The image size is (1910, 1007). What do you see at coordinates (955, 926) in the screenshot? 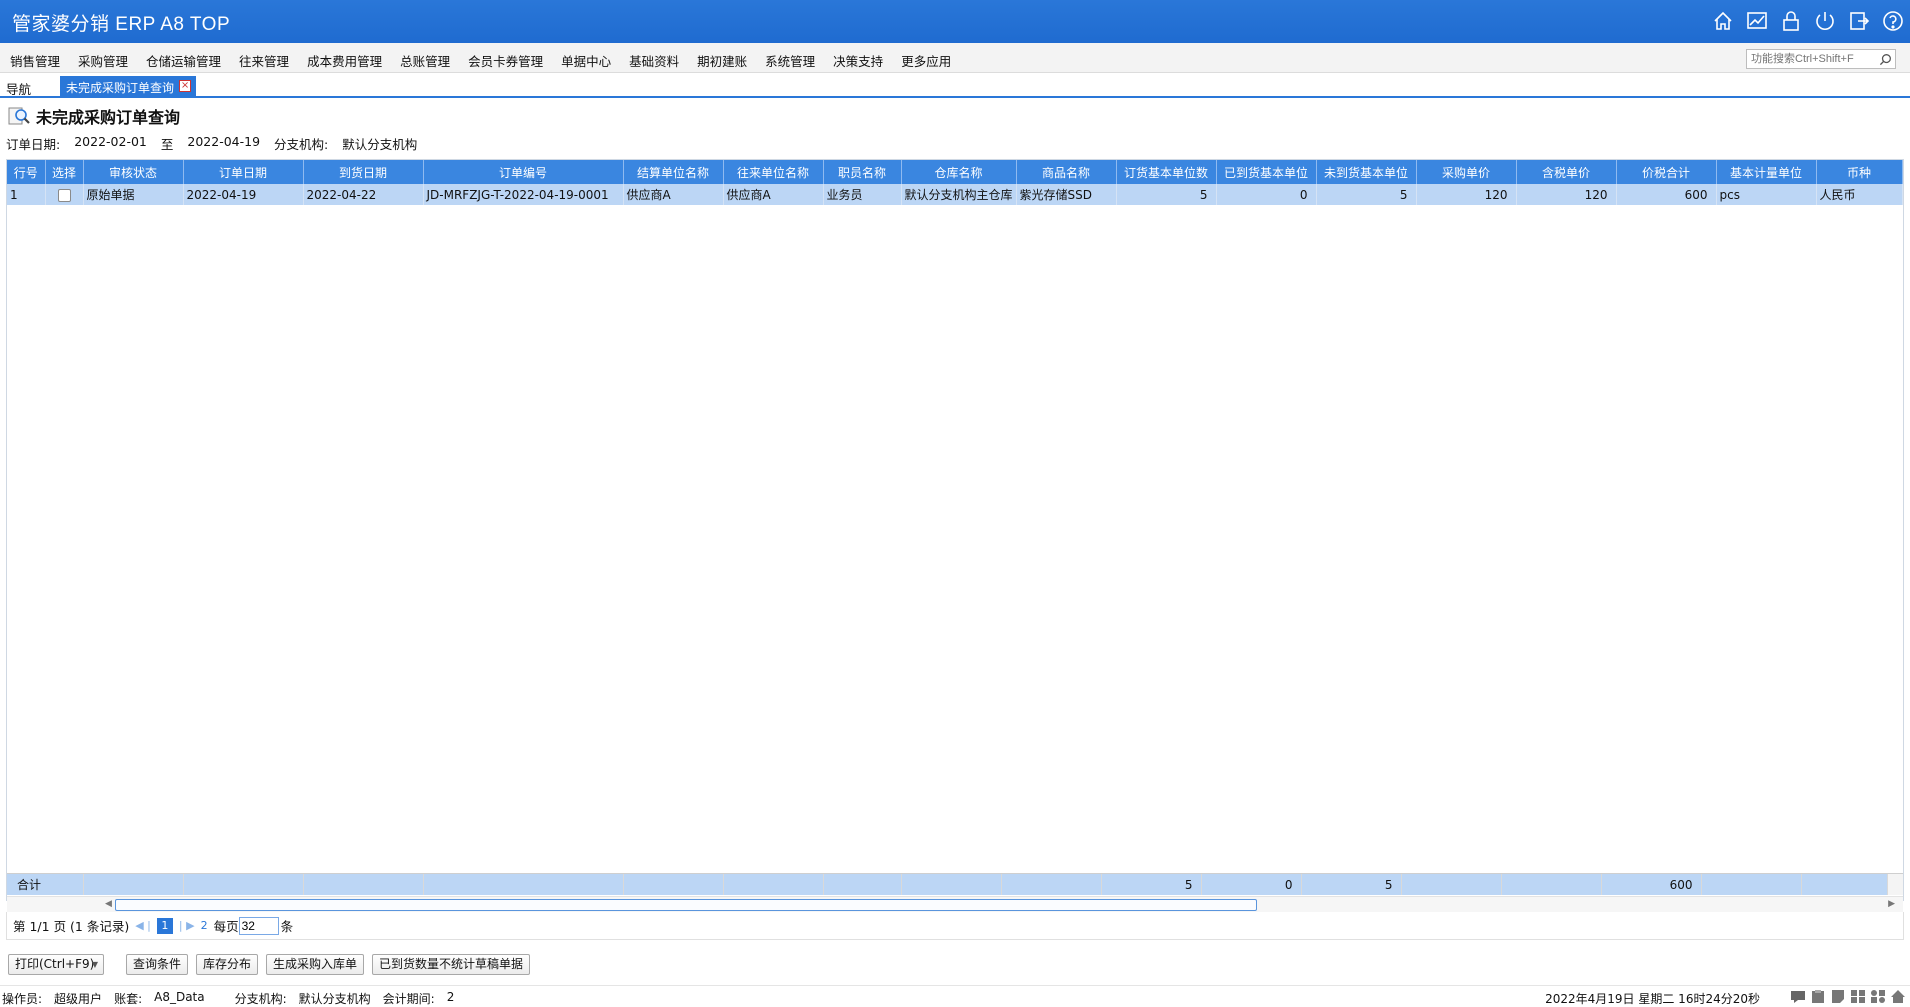
I see `pager: 第 1/1 页 (1 条记录) ◀ | 1 | ▶ 2 每页 条` at bounding box center [955, 926].